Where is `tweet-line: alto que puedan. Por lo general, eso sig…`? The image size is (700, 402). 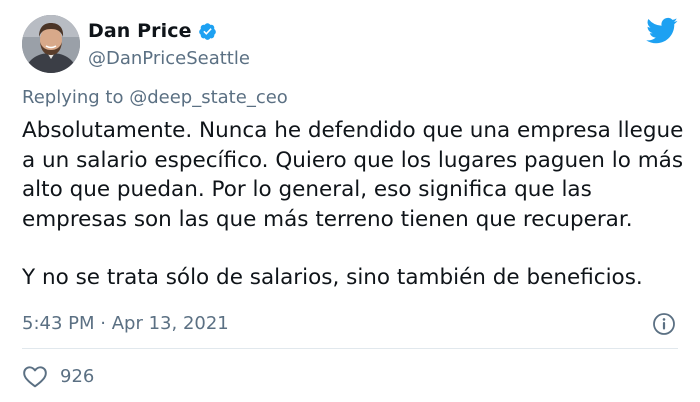 tweet-line: alto que puedan. Por lo general, eso sig… is located at coordinates (307, 189).